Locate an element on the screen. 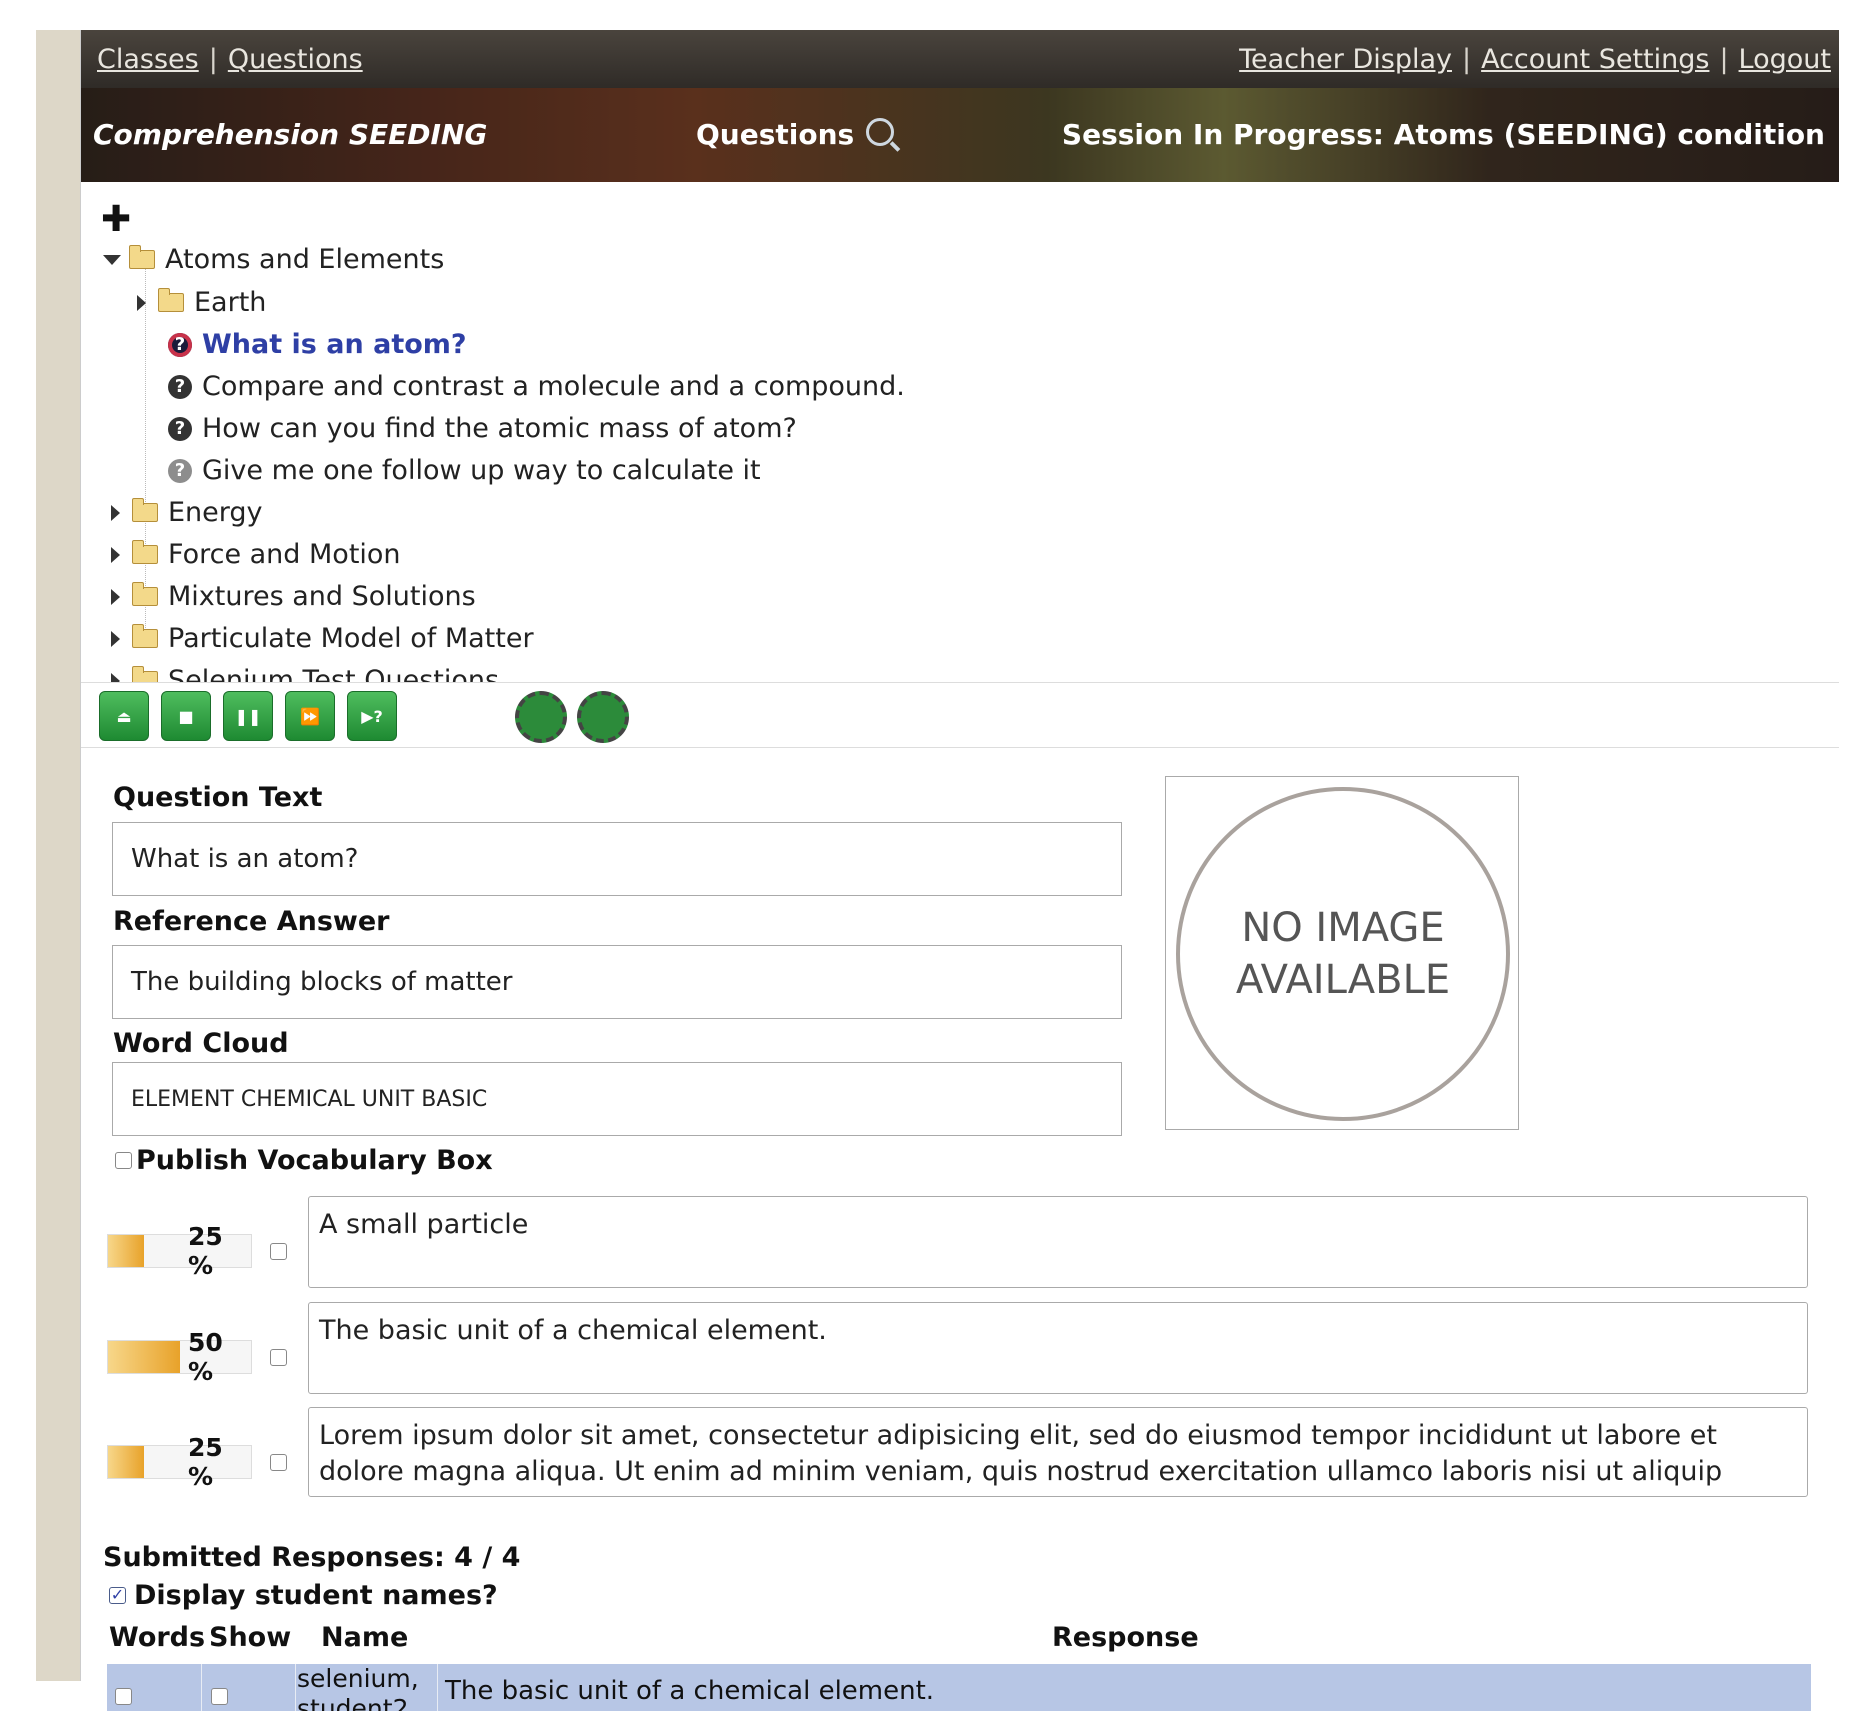  nav-link-teacher-display: Teacher Display is located at coordinates (1345, 59).